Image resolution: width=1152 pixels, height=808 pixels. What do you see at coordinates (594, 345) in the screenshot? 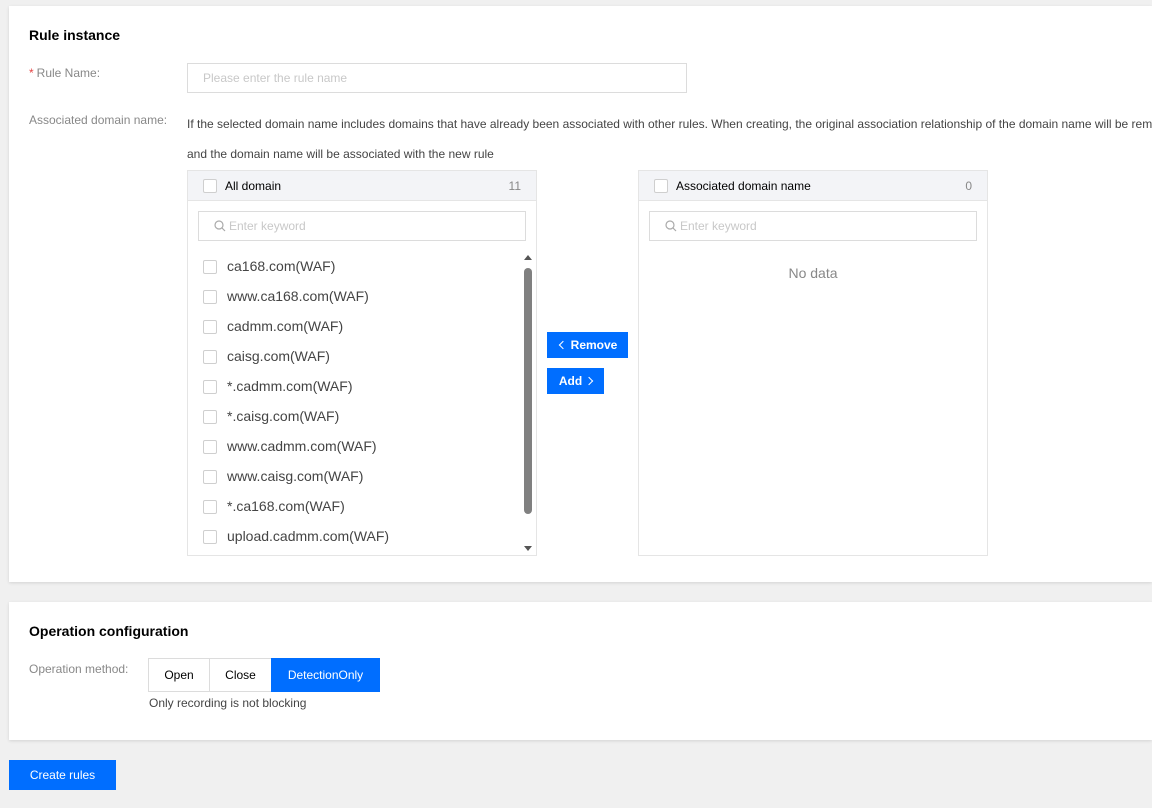
I see `remove-button-label: Remove` at bounding box center [594, 345].